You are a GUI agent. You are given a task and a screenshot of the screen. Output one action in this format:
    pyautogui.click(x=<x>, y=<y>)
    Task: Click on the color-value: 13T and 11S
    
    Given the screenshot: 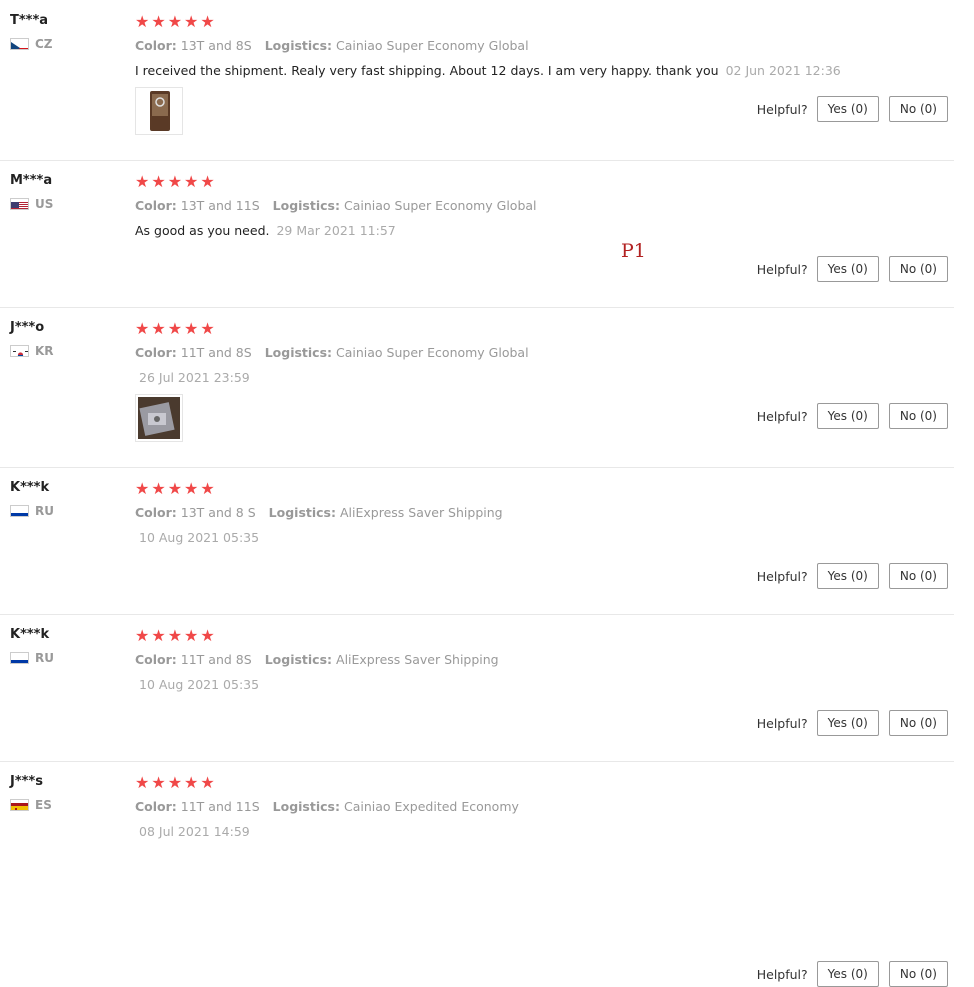 What is the action you would take?
    pyautogui.click(x=220, y=205)
    